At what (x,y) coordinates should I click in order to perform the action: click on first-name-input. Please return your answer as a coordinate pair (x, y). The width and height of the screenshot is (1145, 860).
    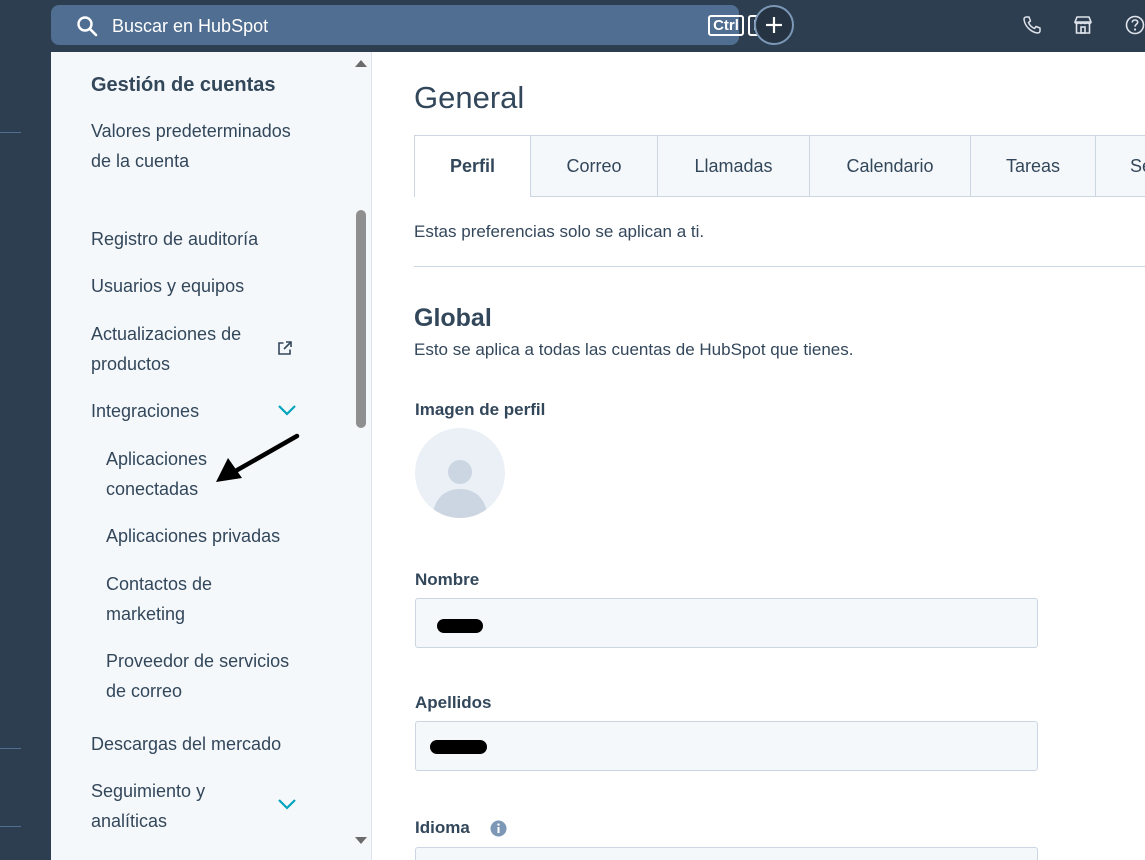
    Looking at the image, I should click on (726, 623).